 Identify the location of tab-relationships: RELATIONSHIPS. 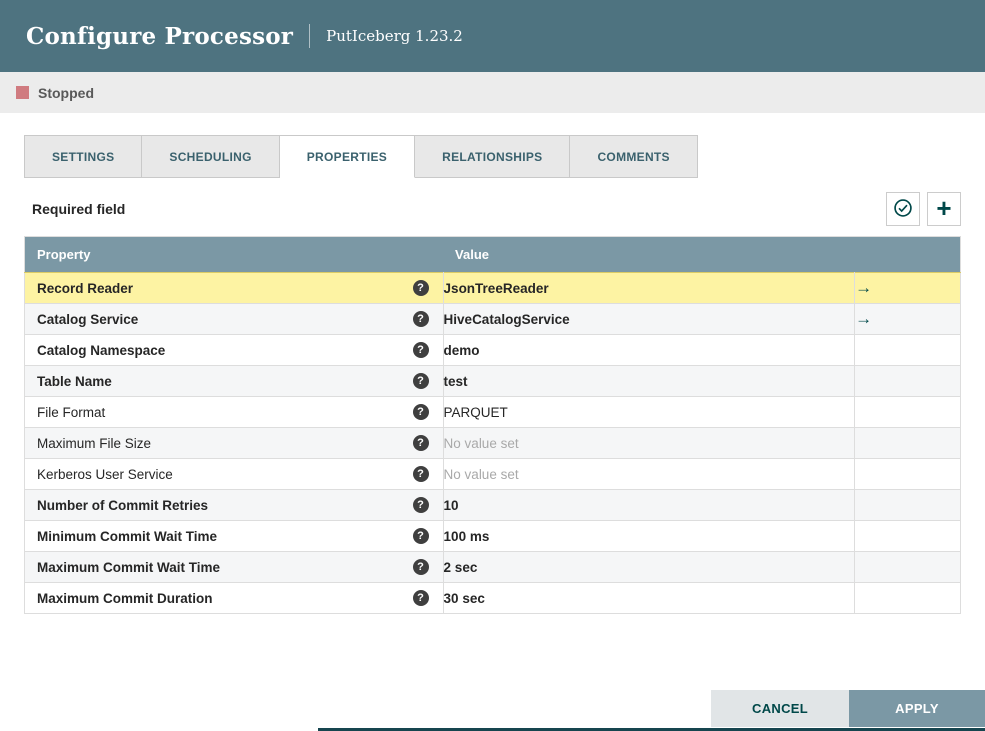
(493, 156).